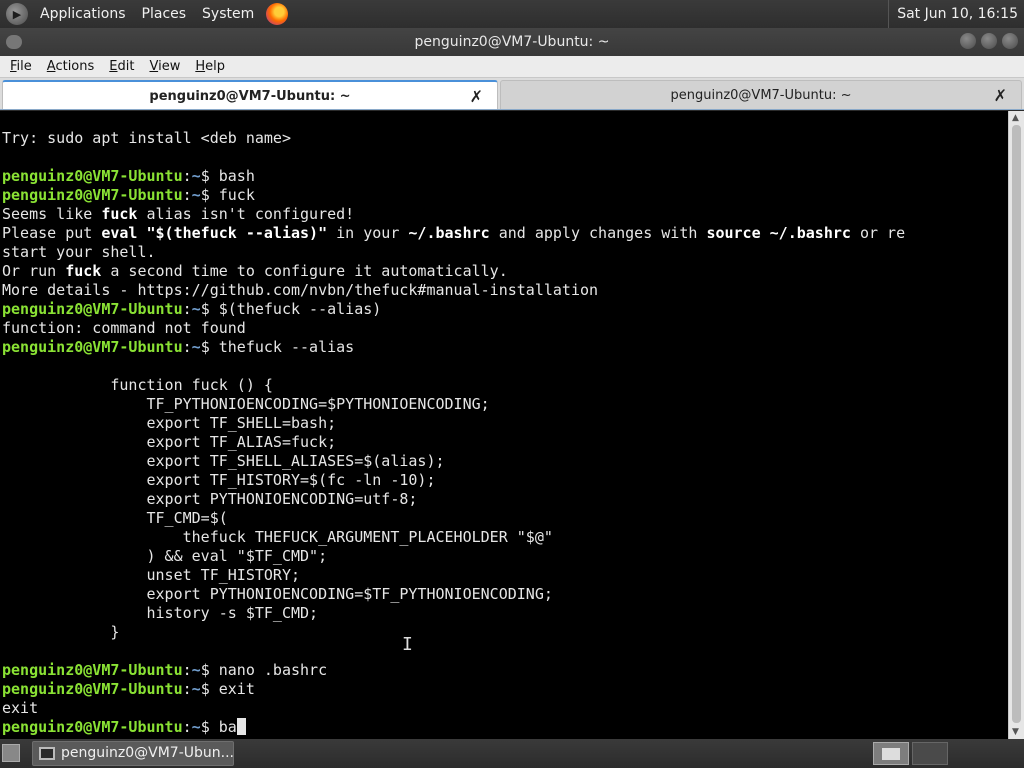  Describe the element at coordinates (119, 214) in the screenshot. I see `output-text: fuck` at that location.